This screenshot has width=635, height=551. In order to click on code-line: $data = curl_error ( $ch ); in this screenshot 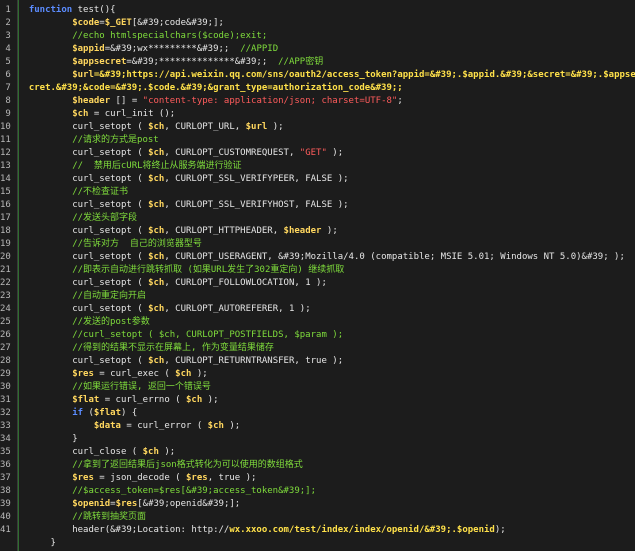, I will do `click(332, 426)`.